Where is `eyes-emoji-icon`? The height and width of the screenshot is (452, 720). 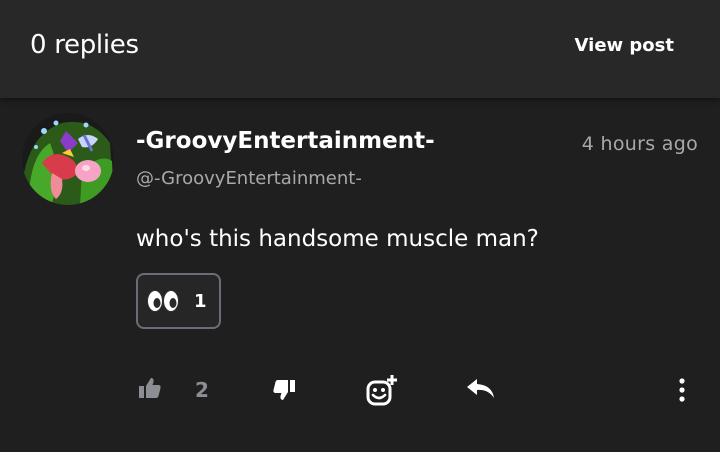 eyes-emoji-icon is located at coordinates (163, 301).